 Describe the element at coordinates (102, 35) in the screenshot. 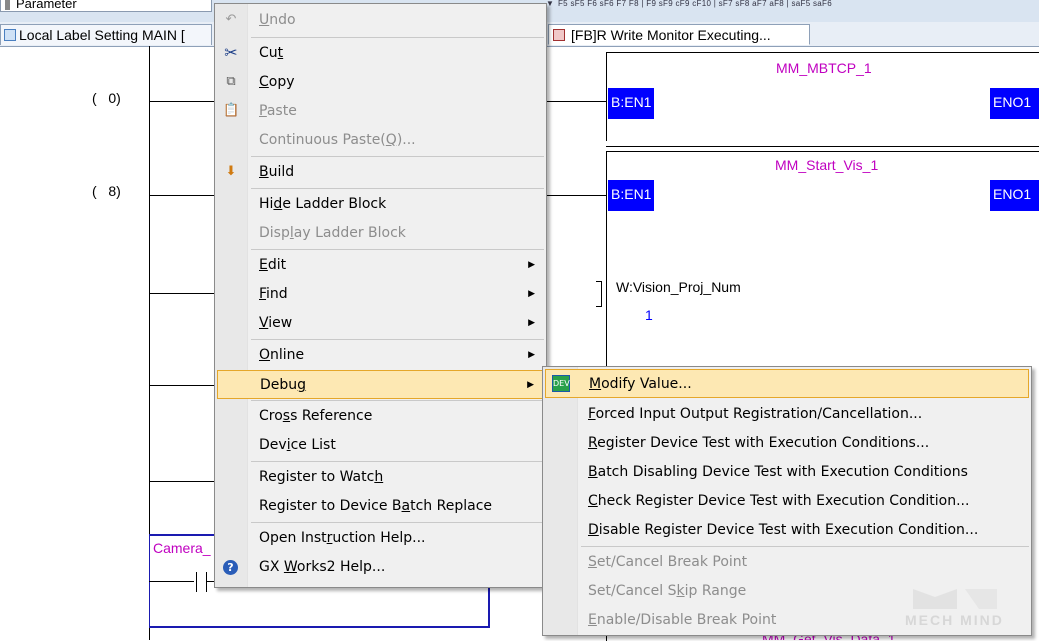

I see `tab-label: Local Label Setting MAIN [` at that location.